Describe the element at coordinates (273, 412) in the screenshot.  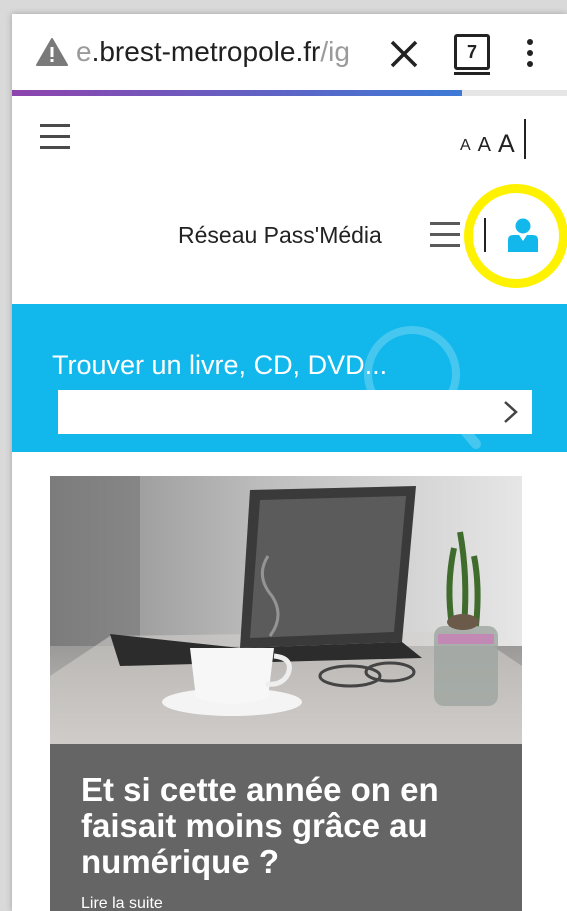
I see `search-input` at that location.